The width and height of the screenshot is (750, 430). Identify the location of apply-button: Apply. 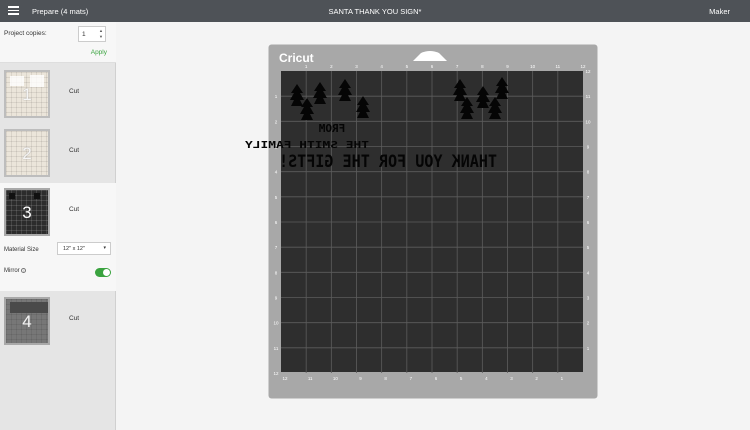
(99, 52).